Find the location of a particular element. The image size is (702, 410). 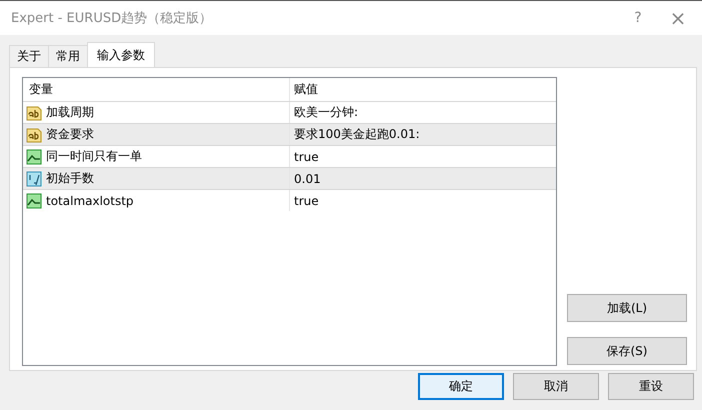

ok-button: 确定 is located at coordinates (461, 386).